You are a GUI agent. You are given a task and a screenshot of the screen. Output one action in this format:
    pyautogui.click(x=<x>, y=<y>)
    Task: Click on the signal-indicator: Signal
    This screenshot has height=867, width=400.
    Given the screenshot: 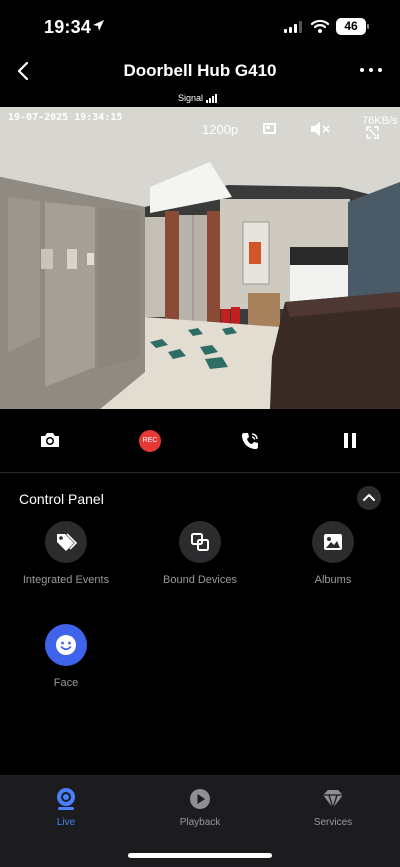 What is the action you would take?
    pyautogui.click(x=198, y=98)
    